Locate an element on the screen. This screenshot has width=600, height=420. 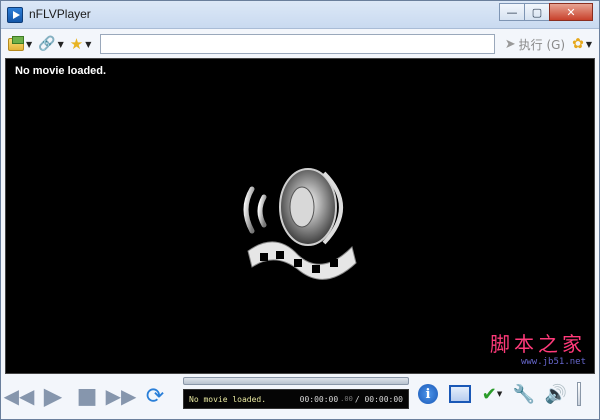
volume-slider is located at coordinates (579, 394).